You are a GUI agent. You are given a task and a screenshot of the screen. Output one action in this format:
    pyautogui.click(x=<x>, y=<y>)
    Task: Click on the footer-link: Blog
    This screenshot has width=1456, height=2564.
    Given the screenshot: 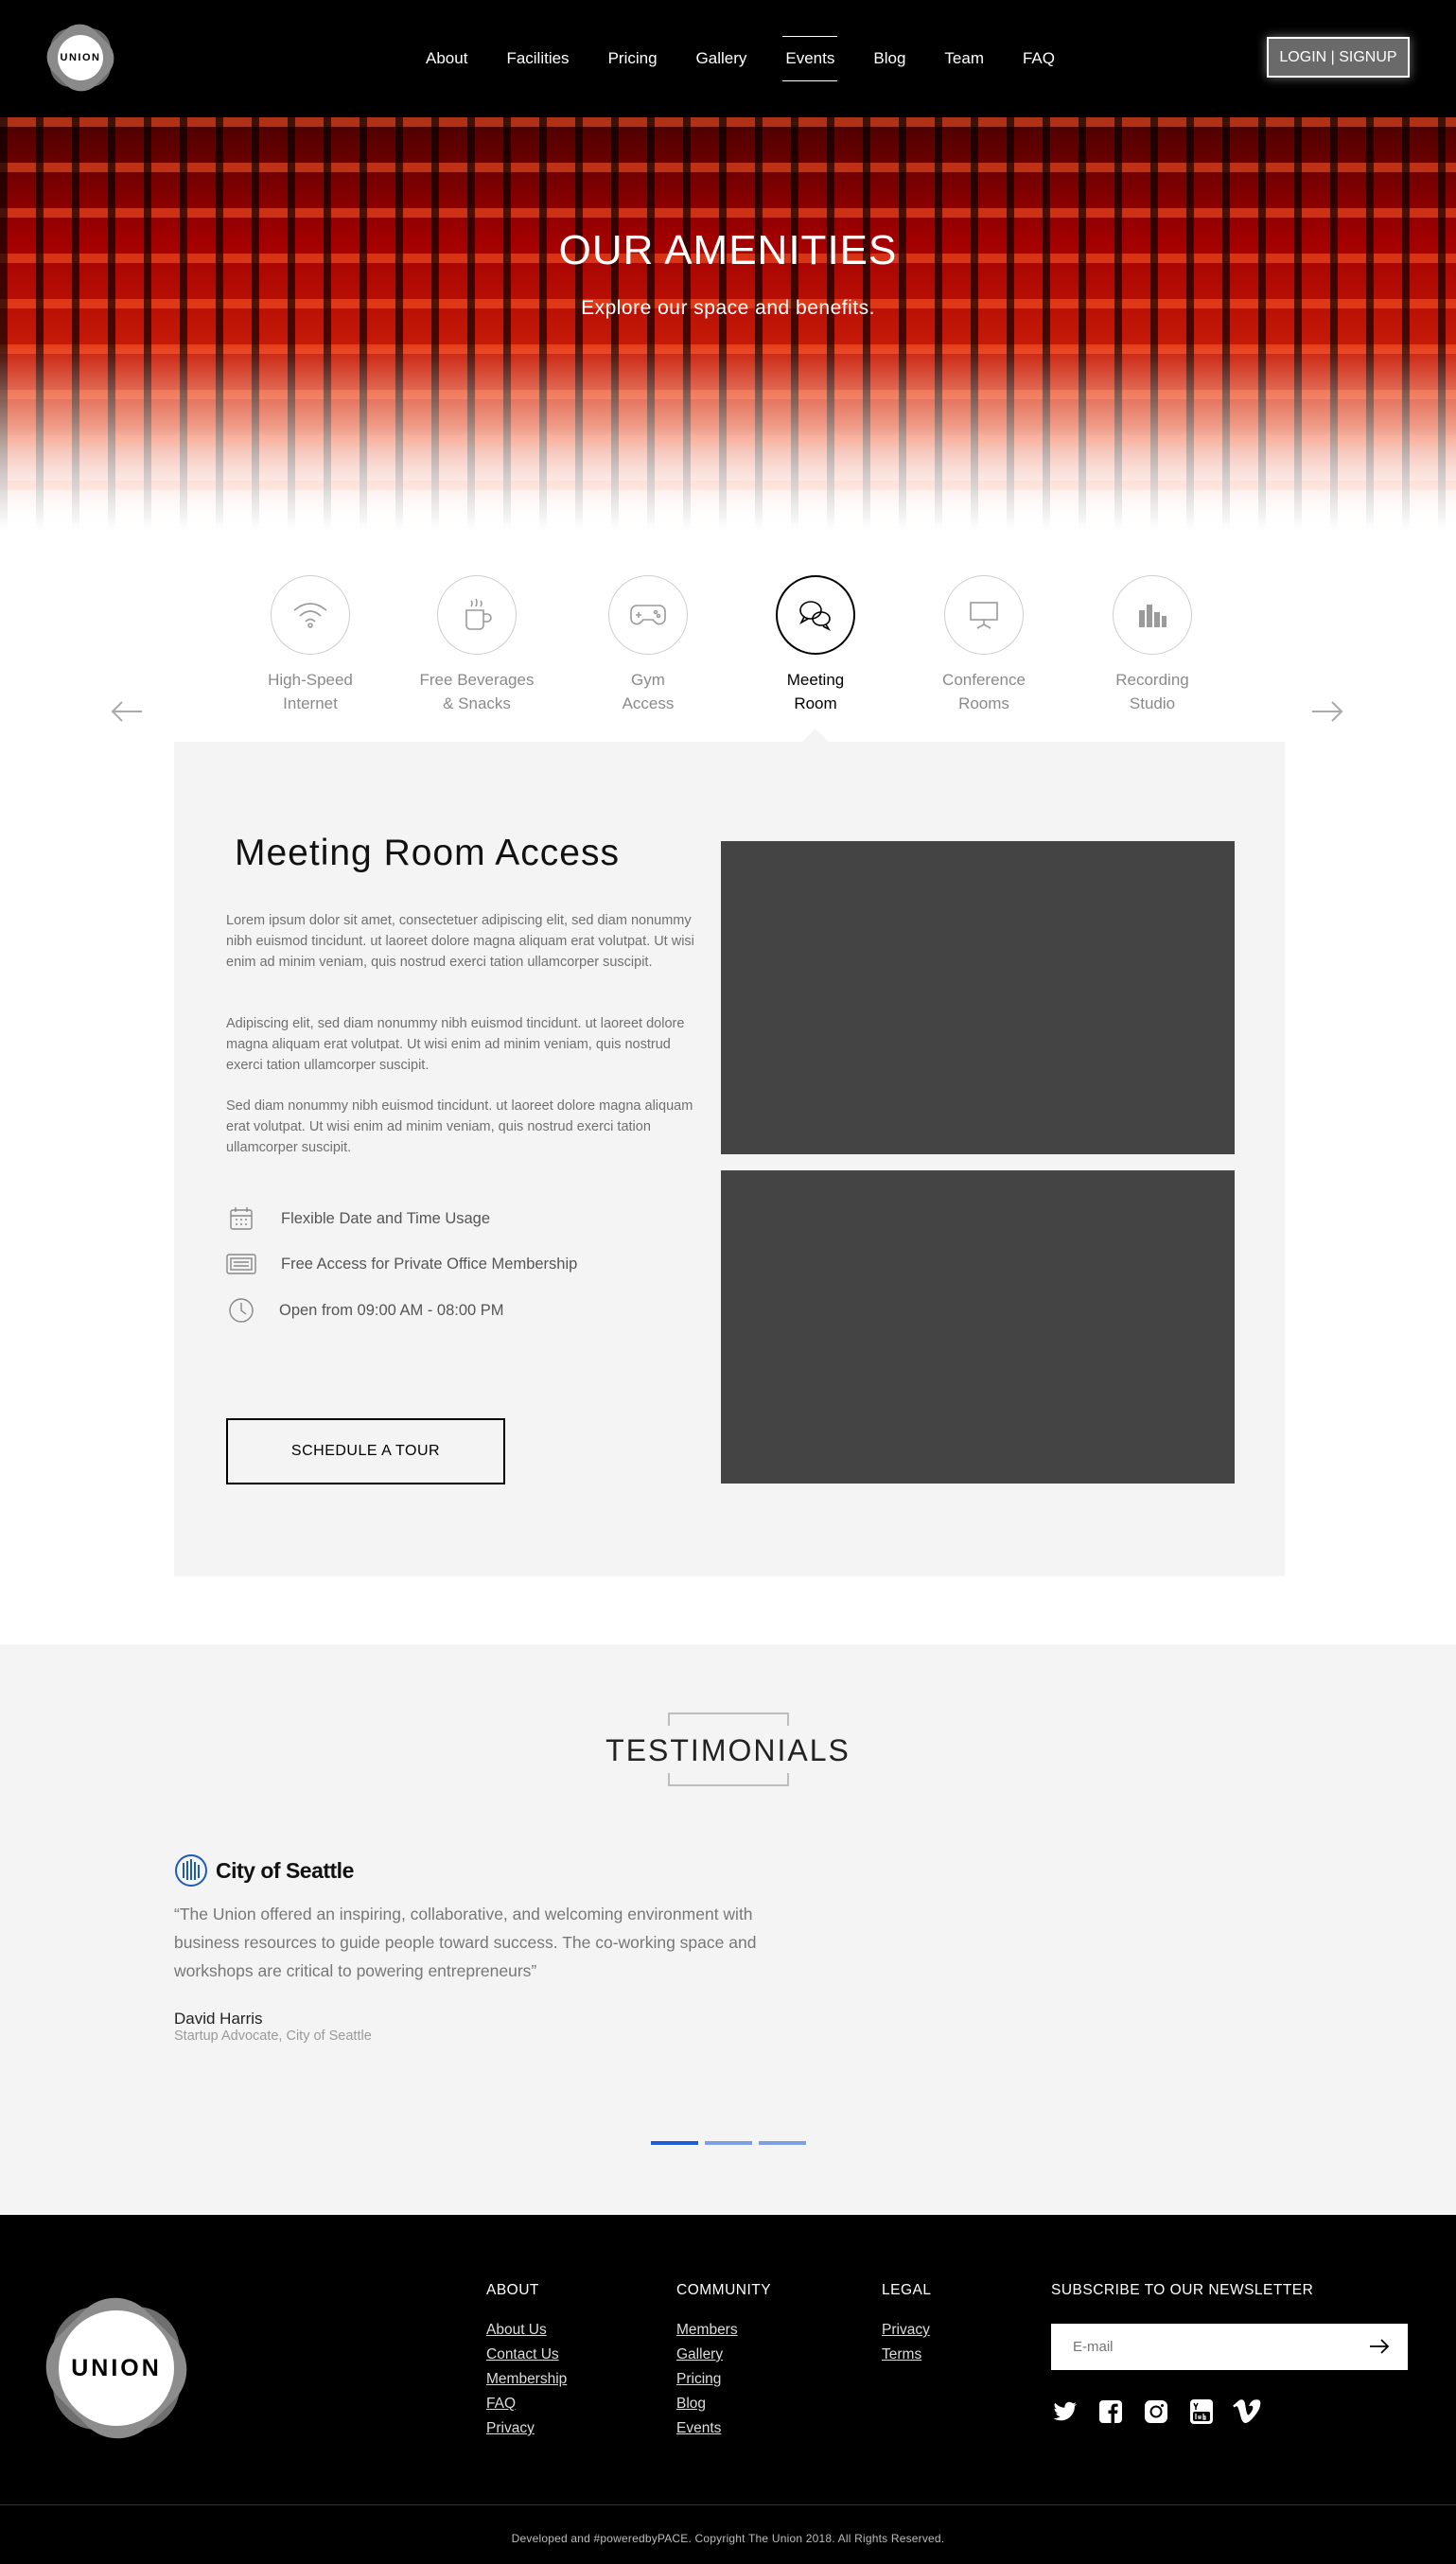 What is the action you would take?
    pyautogui.click(x=723, y=2404)
    